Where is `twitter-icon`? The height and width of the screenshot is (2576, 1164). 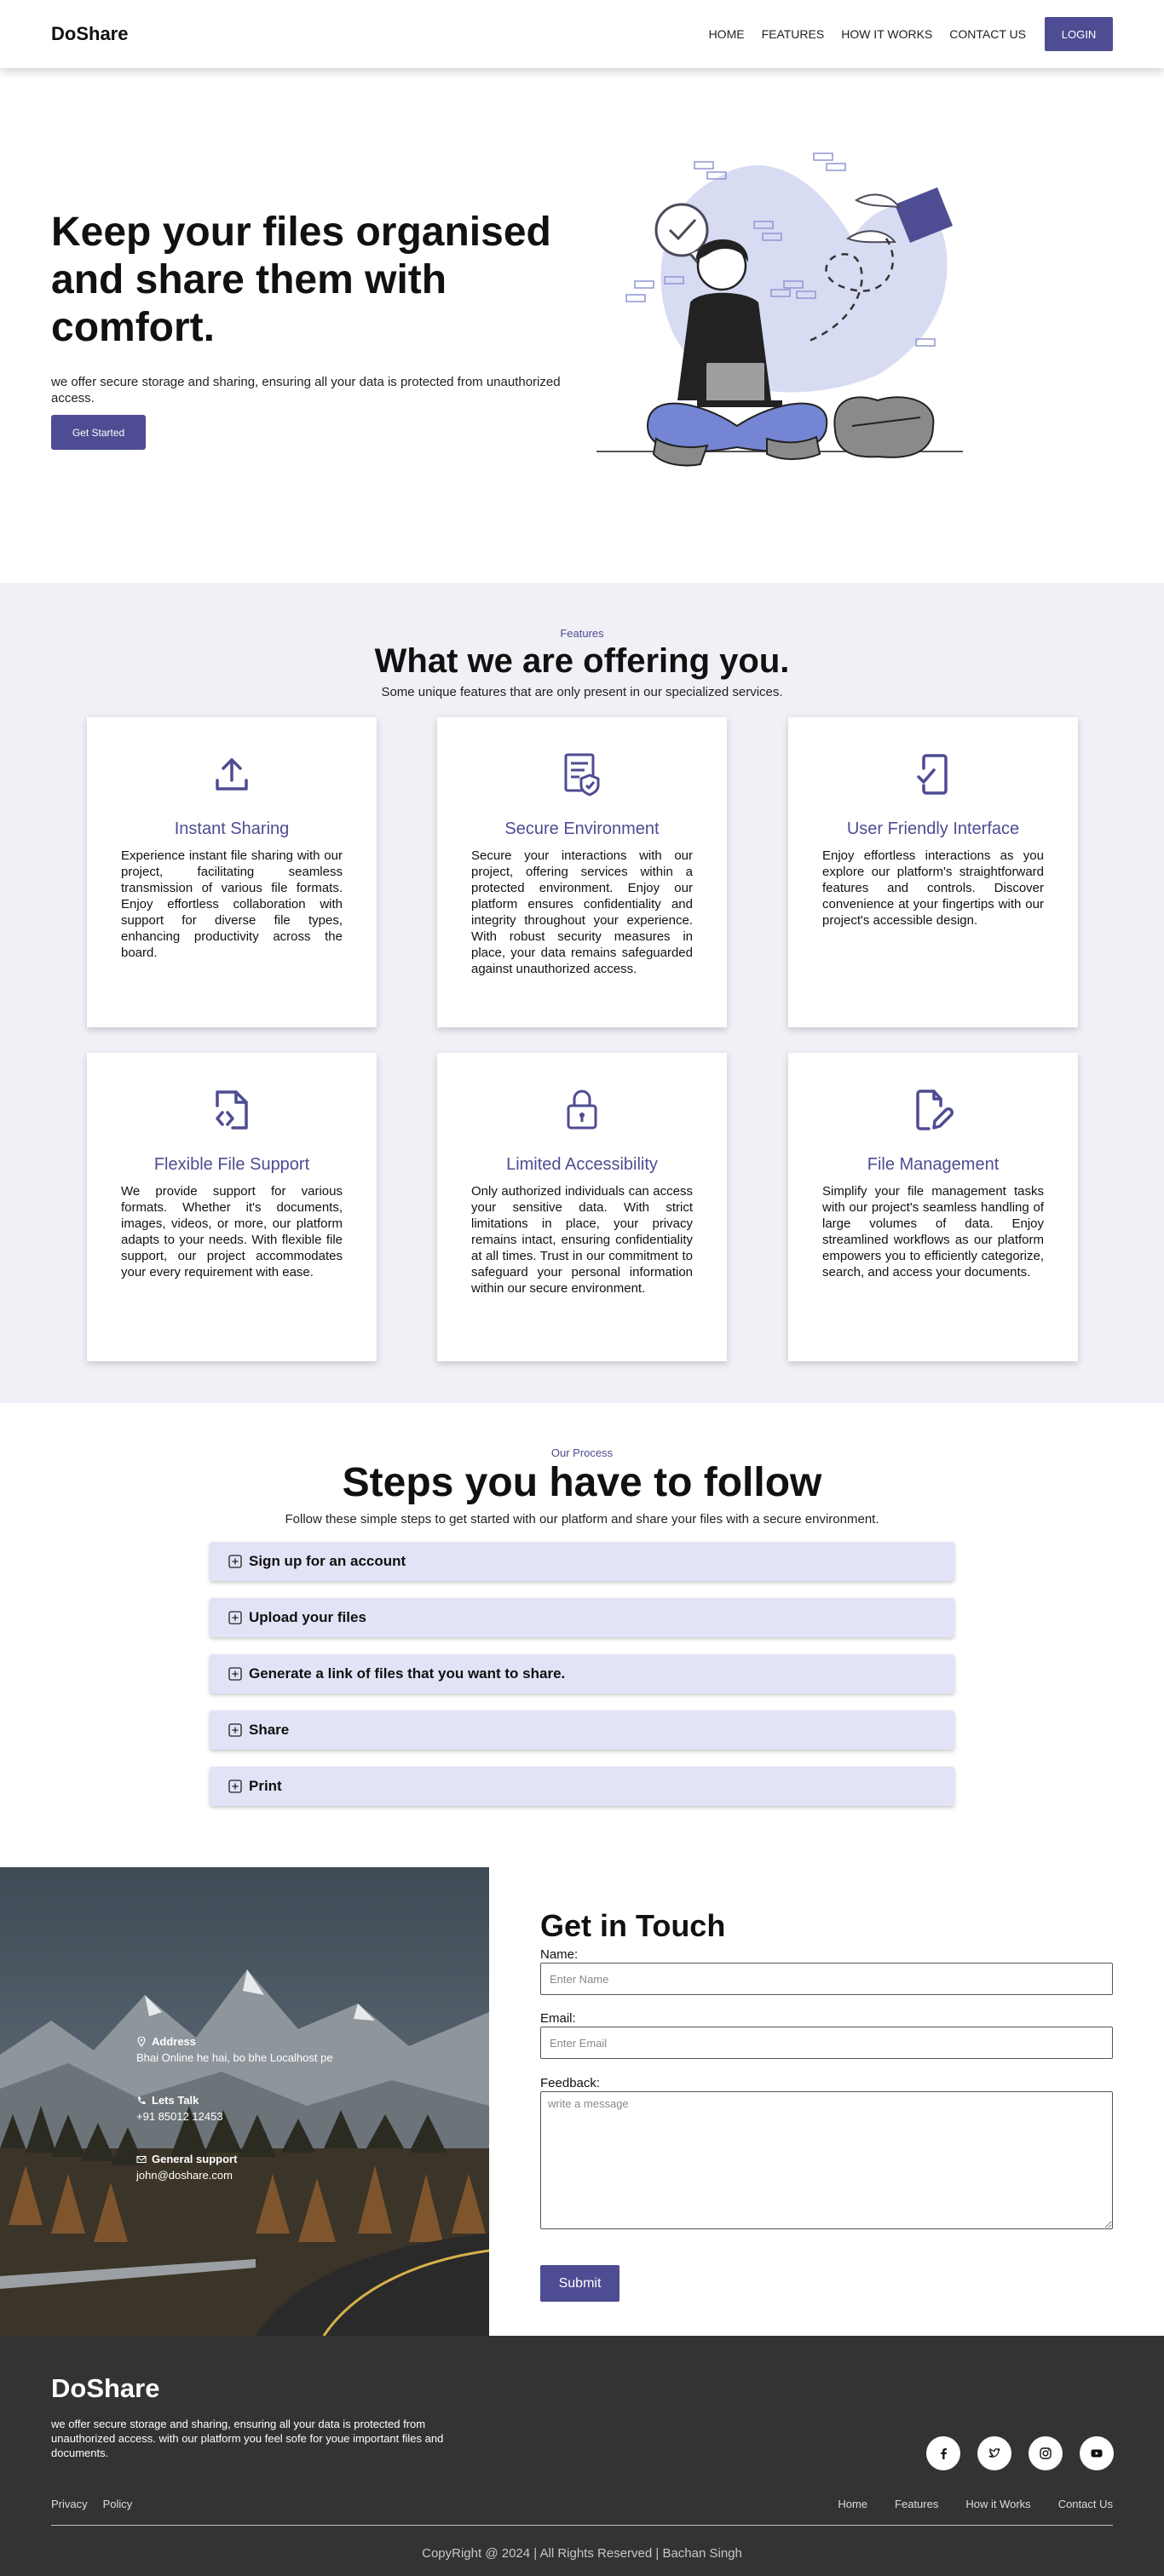
twitter-icon is located at coordinates (994, 2453).